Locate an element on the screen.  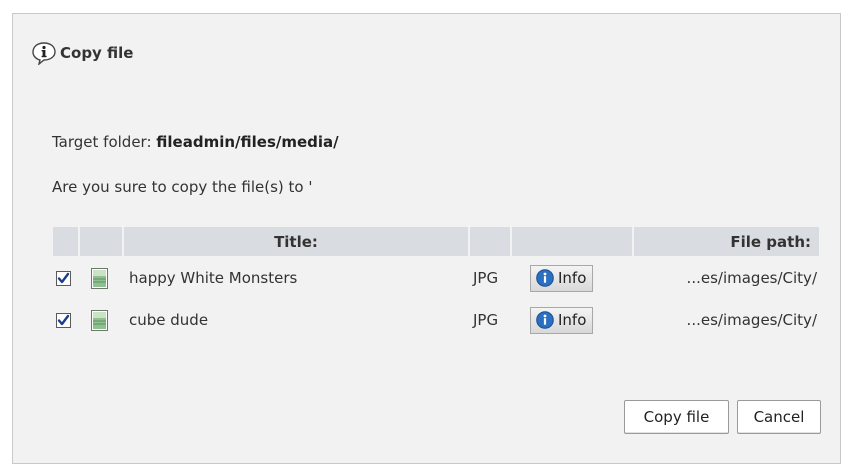
header-info-col is located at coordinates (572, 241).